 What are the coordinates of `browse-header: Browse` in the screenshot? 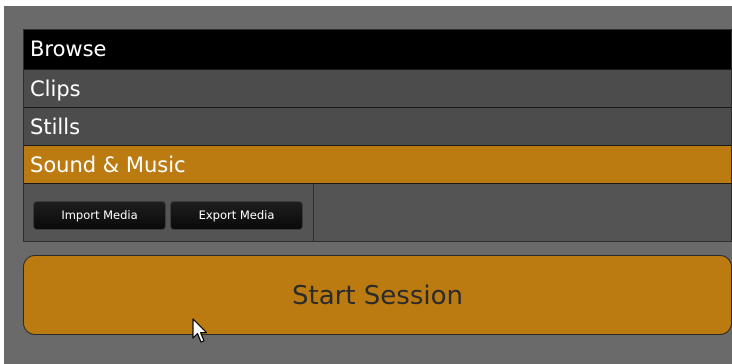 It's located at (377, 49).